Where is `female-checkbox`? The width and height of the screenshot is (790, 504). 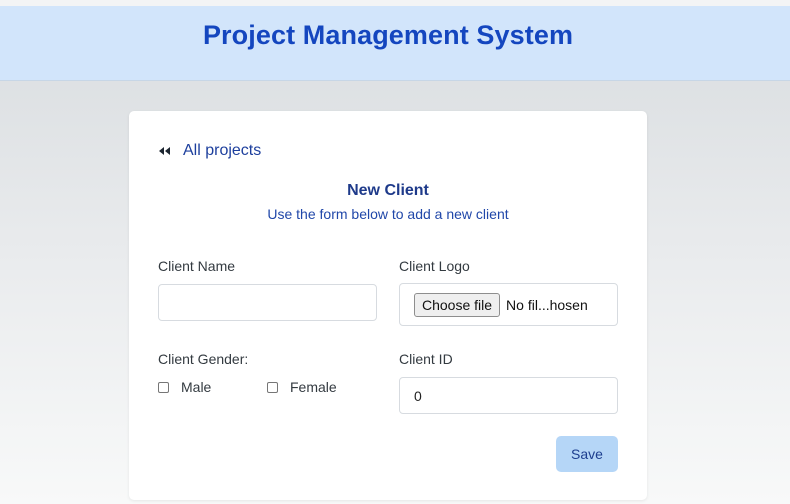
female-checkbox is located at coordinates (272, 387).